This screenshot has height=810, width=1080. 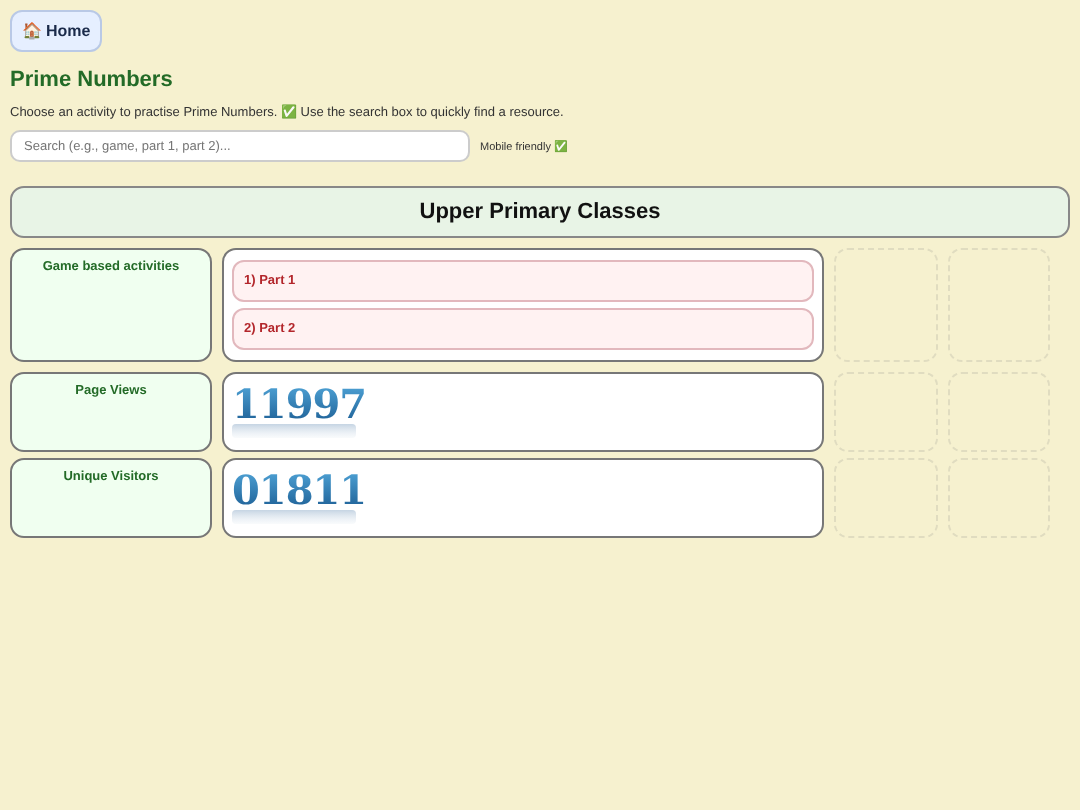 What do you see at coordinates (92, 80) in the screenshot?
I see `page-title: Prime Numbers` at bounding box center [92, 80].